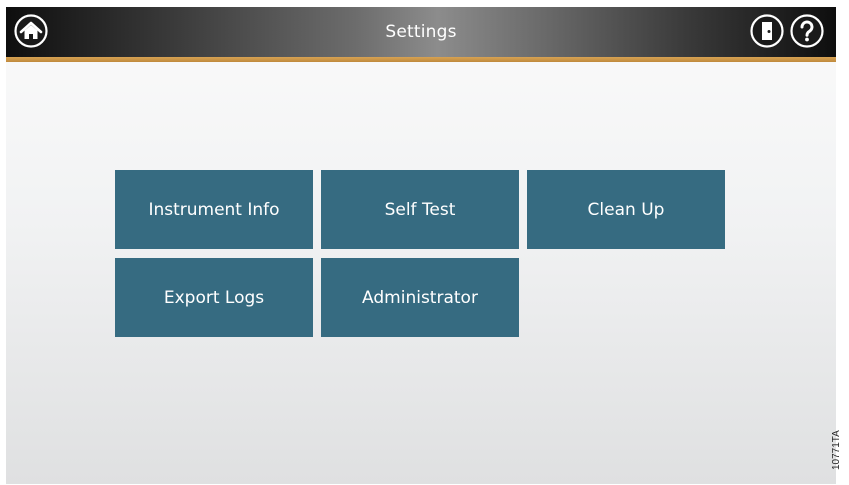 The height and width of the screenshot is (485, 849). What do you see at coordinates (836, 450) in the screenshot?
I see `figure-id: 10771TA` at bounding box center [836, 450].